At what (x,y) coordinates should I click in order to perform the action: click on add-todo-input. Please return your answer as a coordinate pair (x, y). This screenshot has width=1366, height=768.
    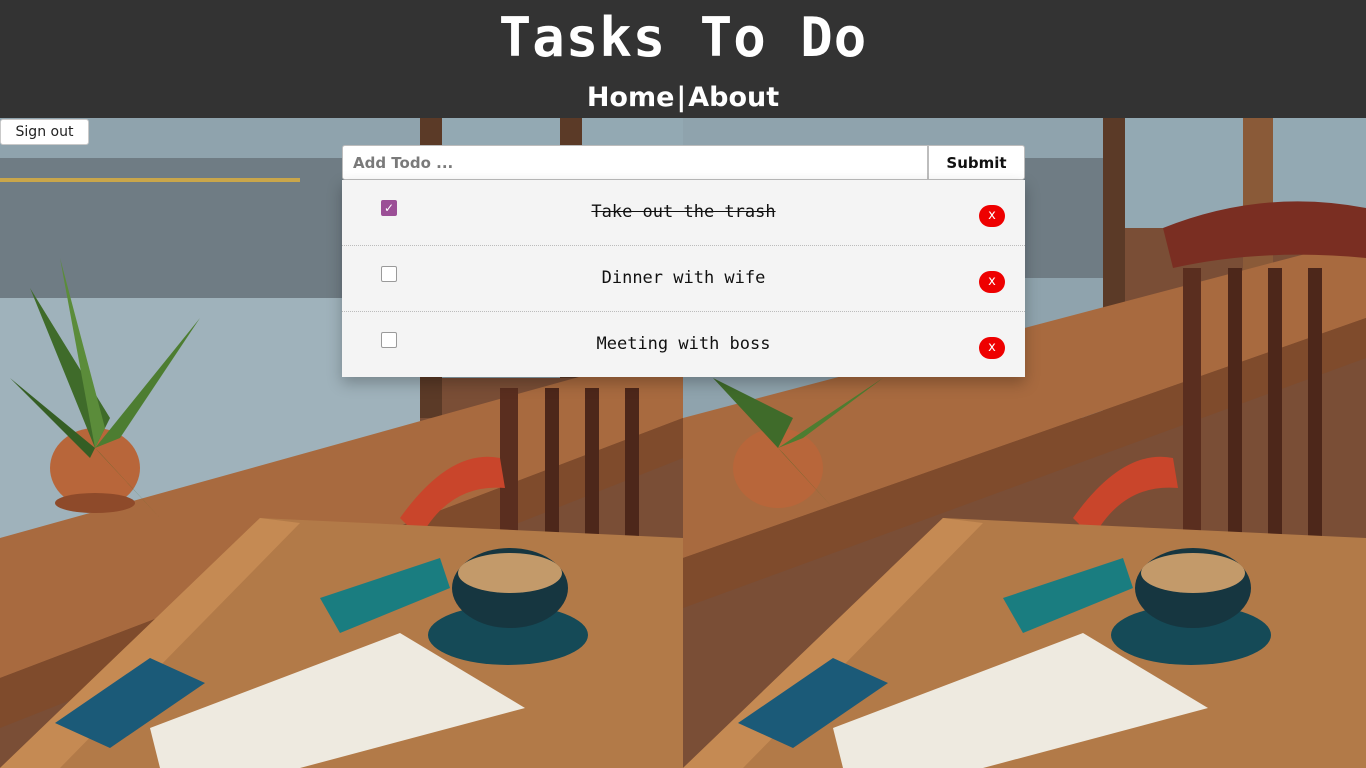
    Looking at the image, I should click on (635, 162).